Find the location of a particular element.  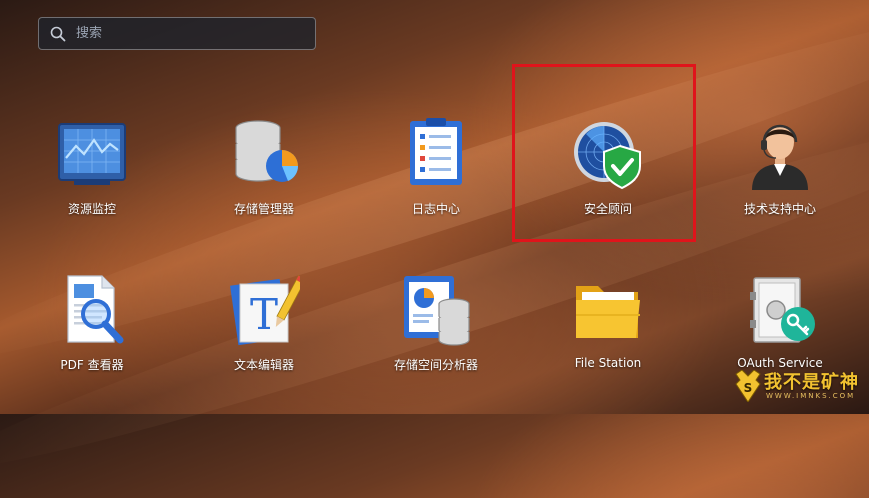

storage-analyzer-icon is located at coordinates (437, 311).